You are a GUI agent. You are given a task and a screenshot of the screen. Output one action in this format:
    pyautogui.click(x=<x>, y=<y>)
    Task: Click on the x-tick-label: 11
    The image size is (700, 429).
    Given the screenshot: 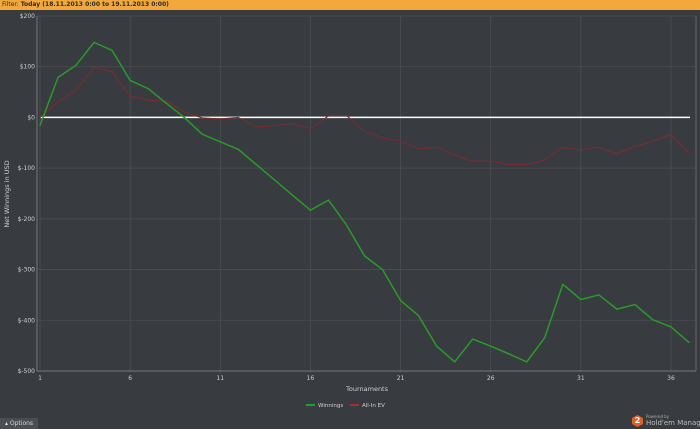 What is the action you would take?
    pyautogui.click(x=220, y=378)
    